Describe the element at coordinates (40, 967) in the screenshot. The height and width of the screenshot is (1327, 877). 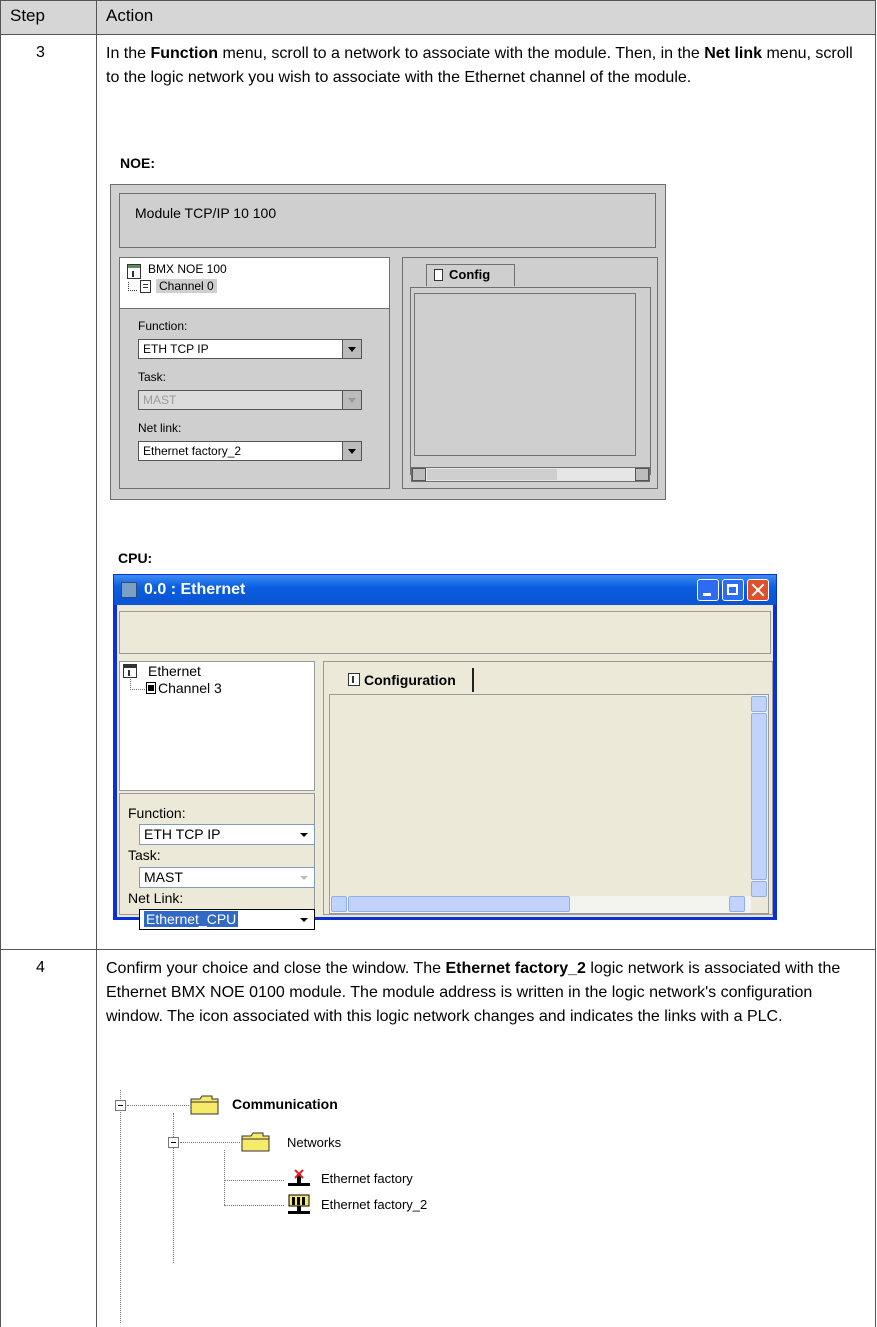
I see `step-number-4: 4` at that location.